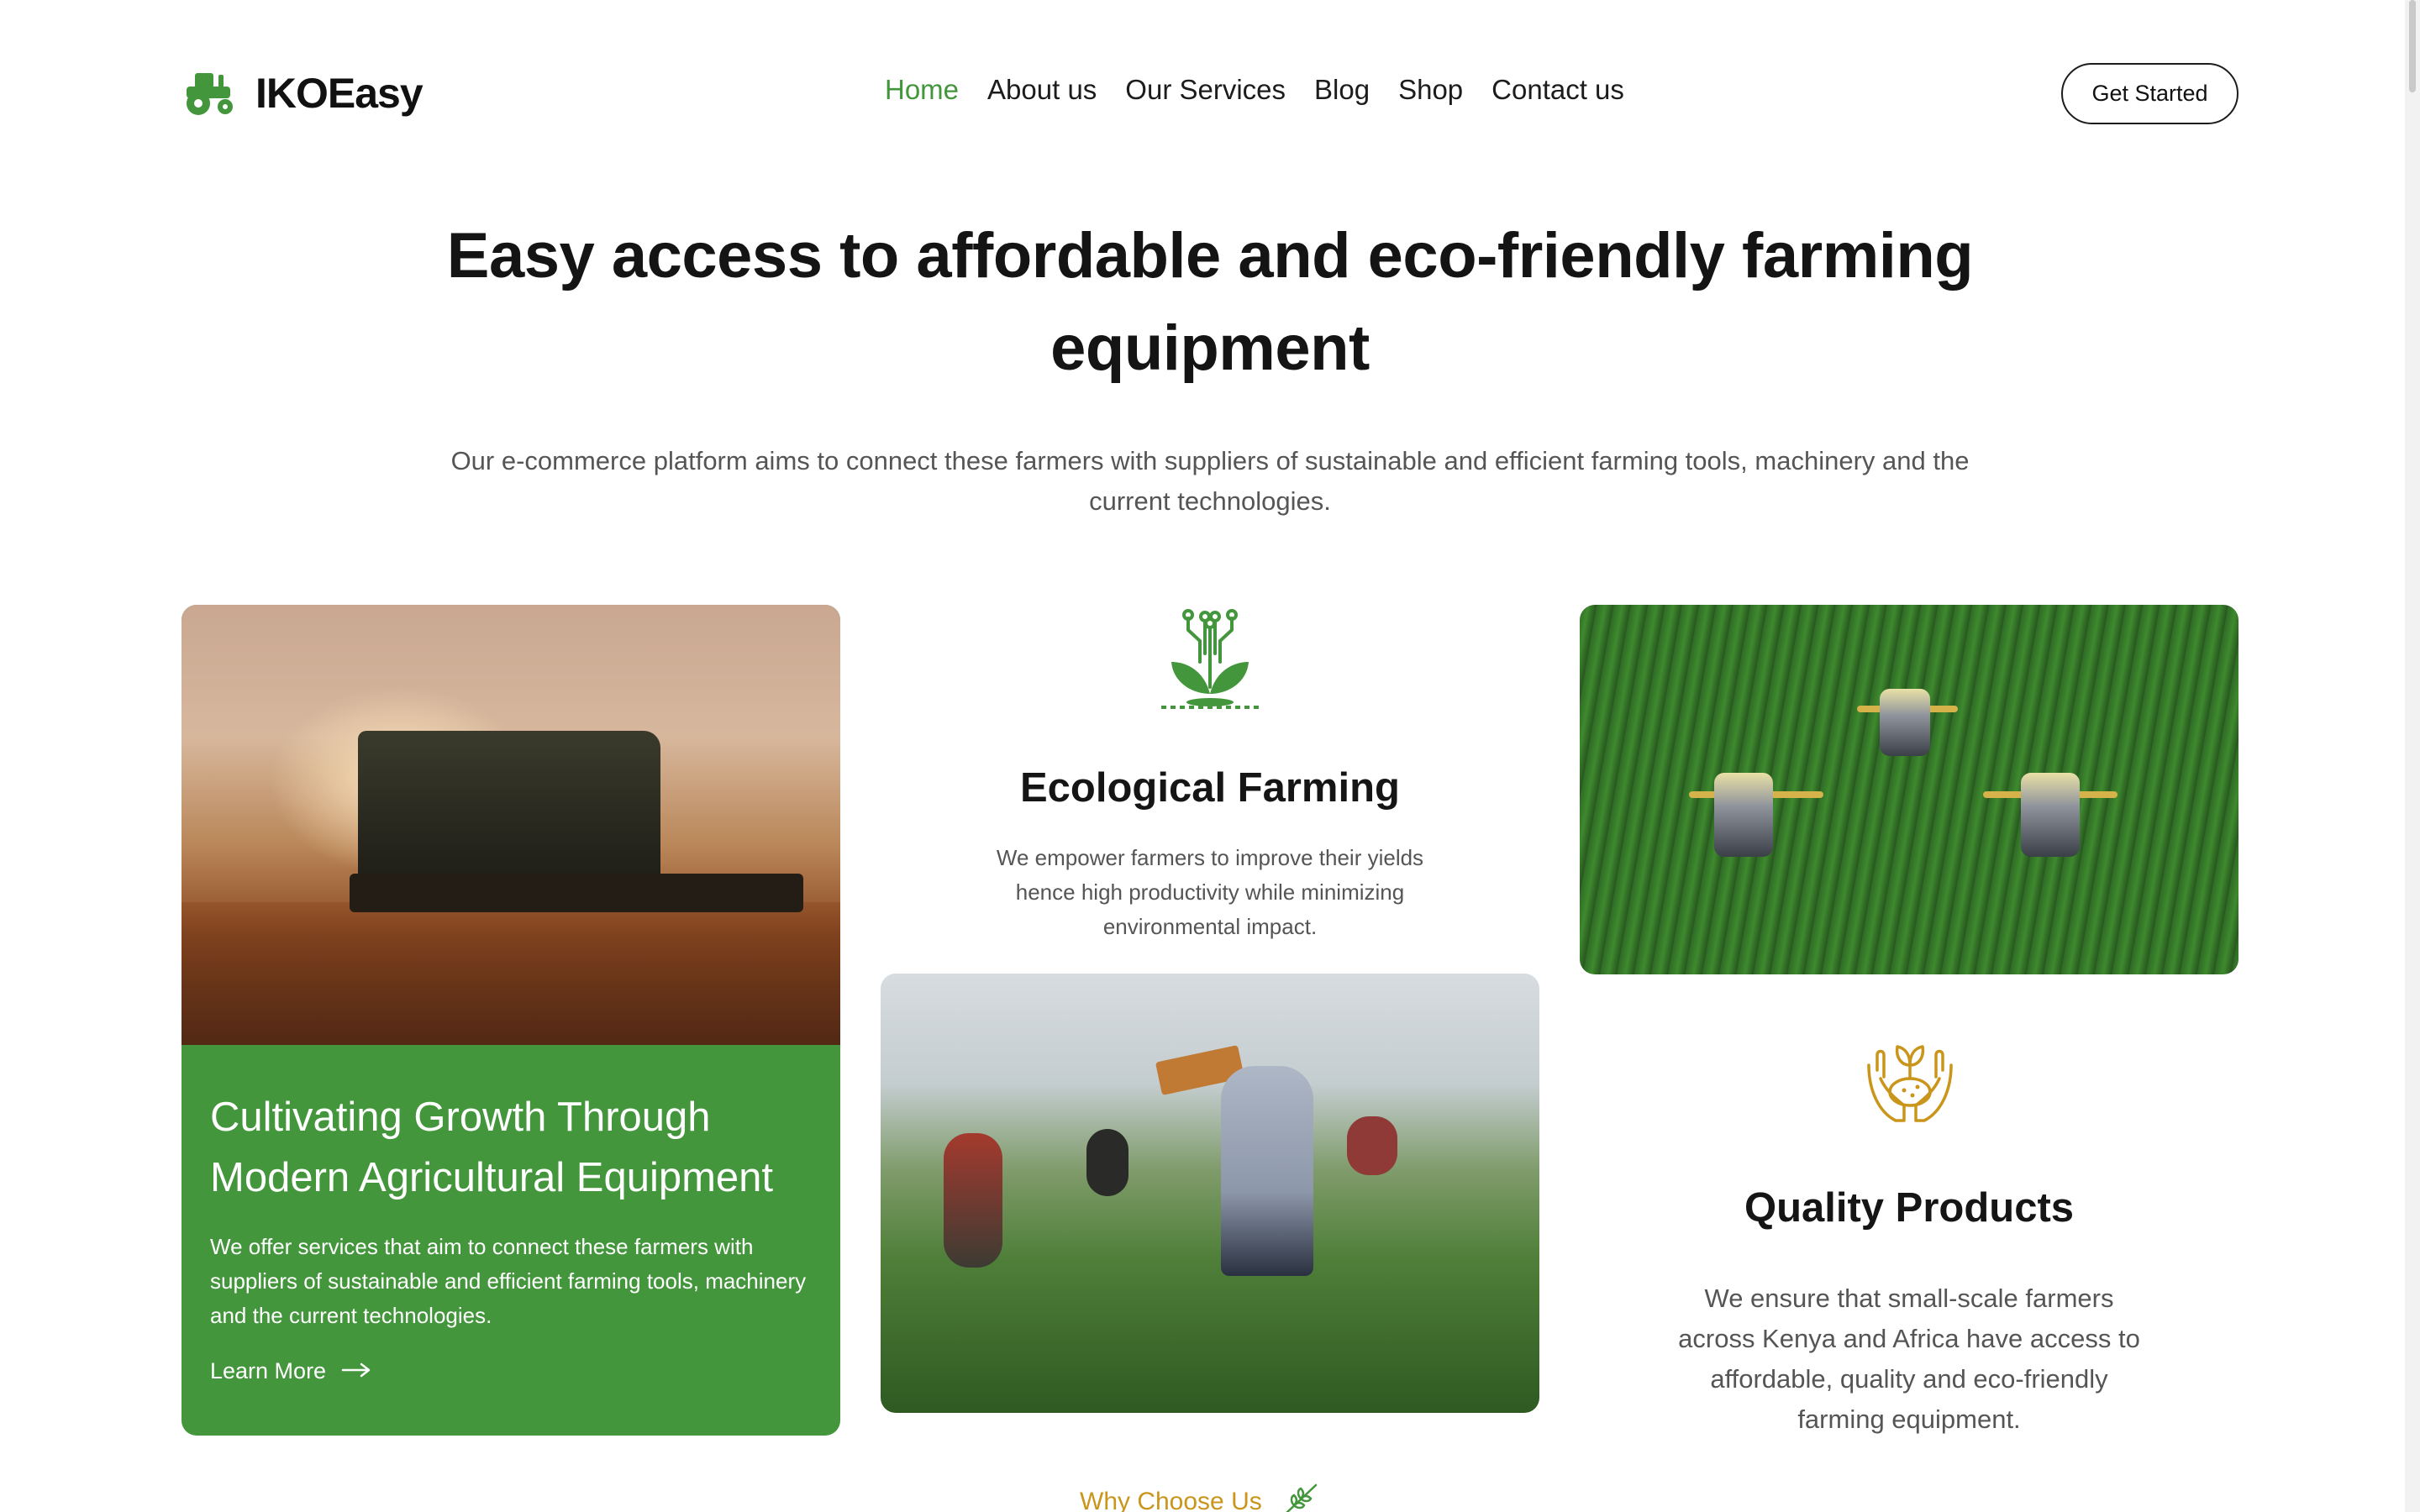 This screenshot has width=2420, height=1512. What do you see at coordinates (1909, 789) in the screenshot?
I see `tractors-aerial-photo` at bounding box center [1909, 789].